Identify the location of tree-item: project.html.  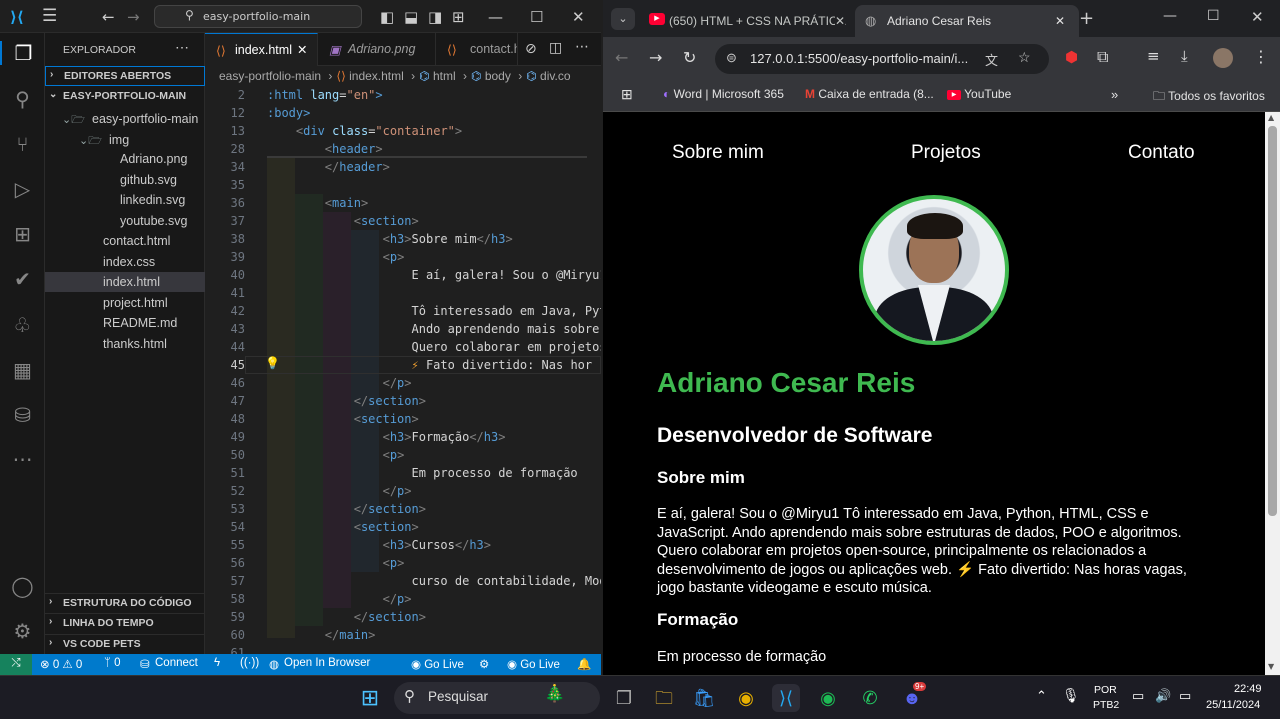
(125, 303).